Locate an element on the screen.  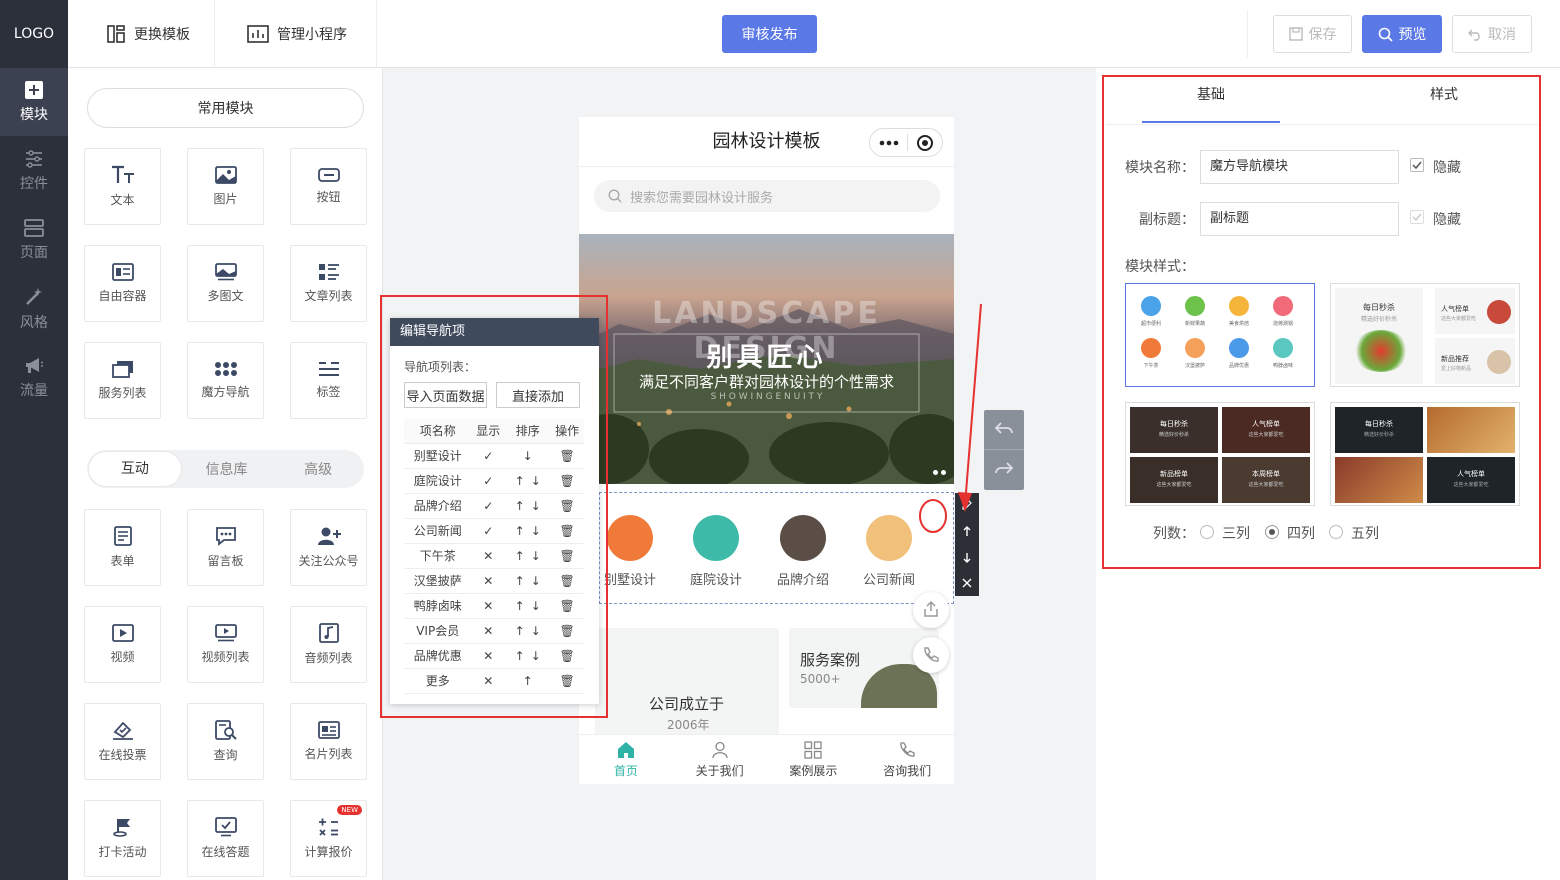
widget-text: 文本 is located at coordinates (122, 186).